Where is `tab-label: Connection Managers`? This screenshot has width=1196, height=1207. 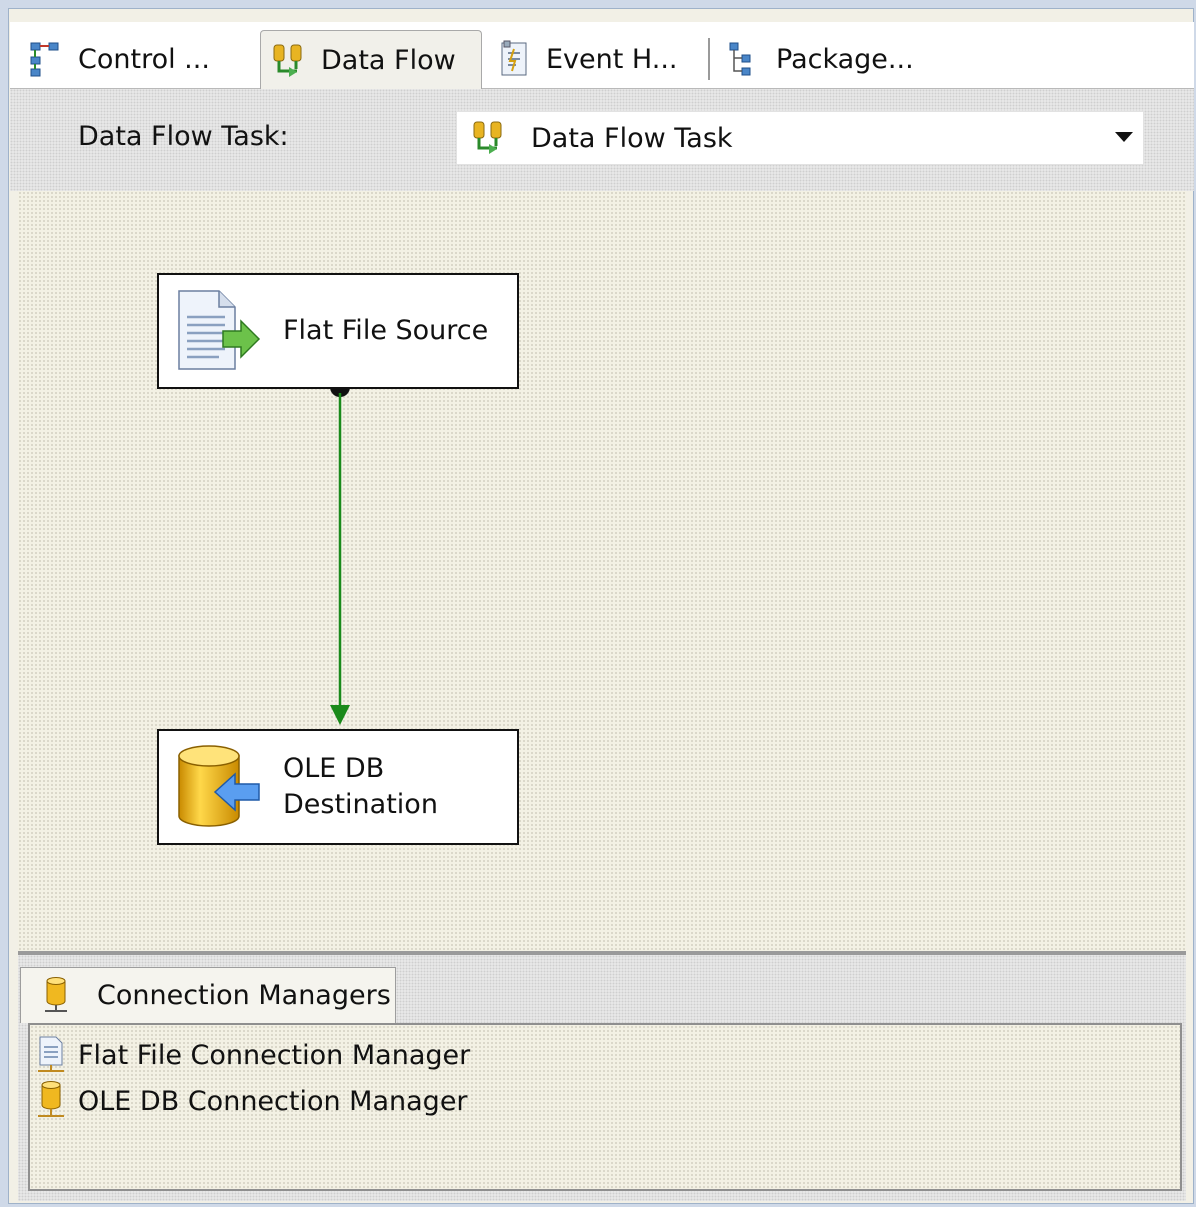
tab-label: Connection Managers is located at coordinates (244, 995).